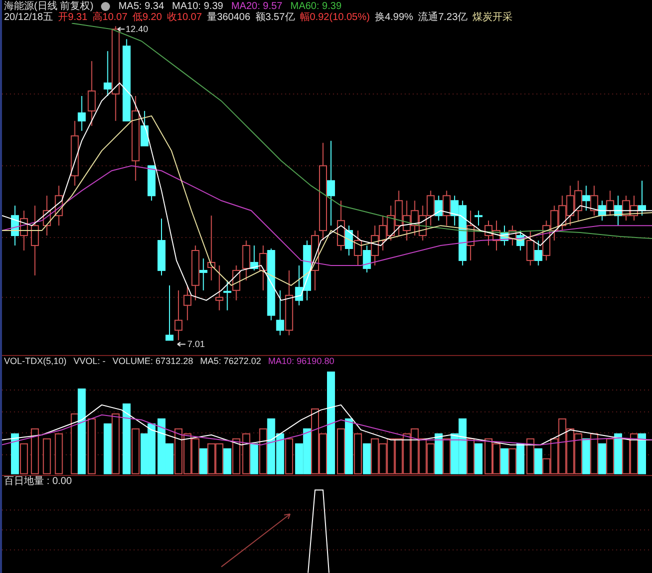 This screenshot has width=652, height=573. Describe the element at coordinates (255, 541) in the screenshot. I see `annotation-arrow` at that location.